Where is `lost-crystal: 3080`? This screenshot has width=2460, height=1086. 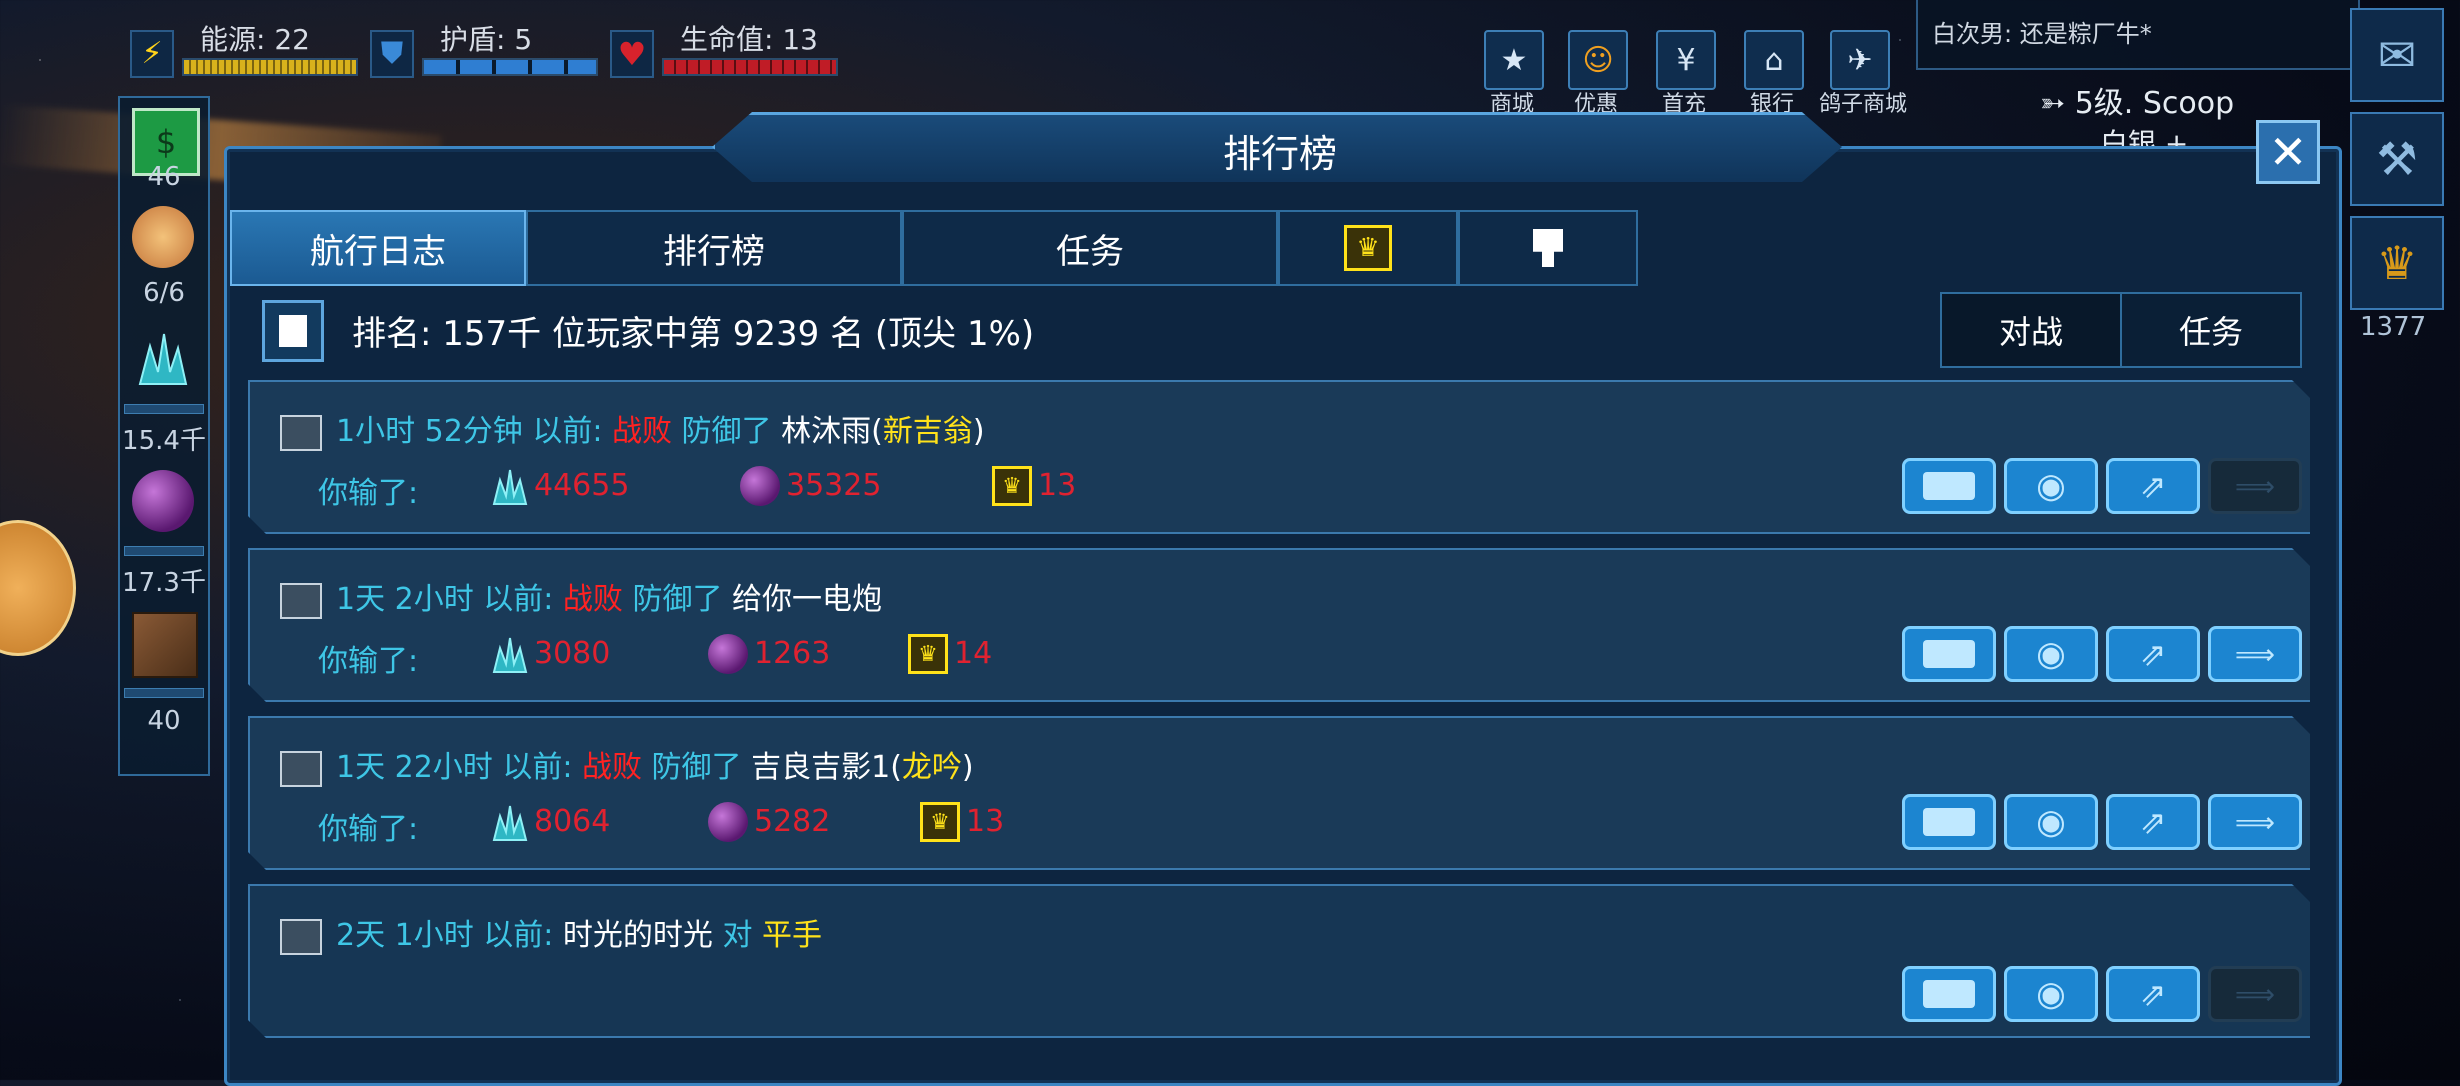 lost-crystal: 3080 is located at coordinates (572, 653).